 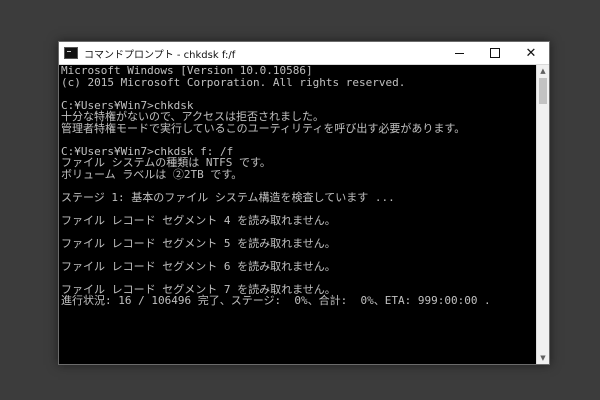 I want to click on cmd-icon, so click(x=71, y=53).